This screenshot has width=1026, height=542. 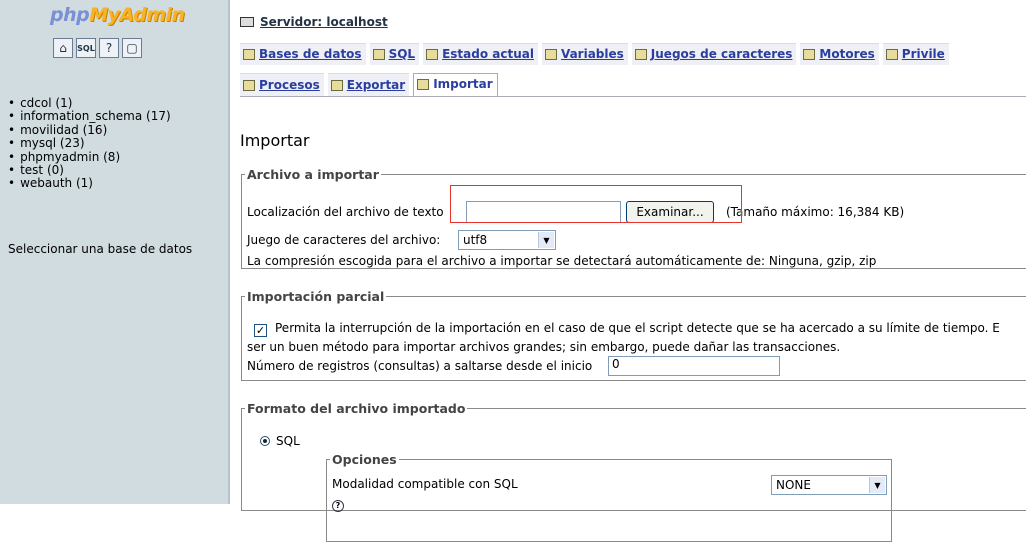 What do you see at coordinates (891, 54) in the screenshot?
I see `privileges-icon` at bounding box center [891, 54].